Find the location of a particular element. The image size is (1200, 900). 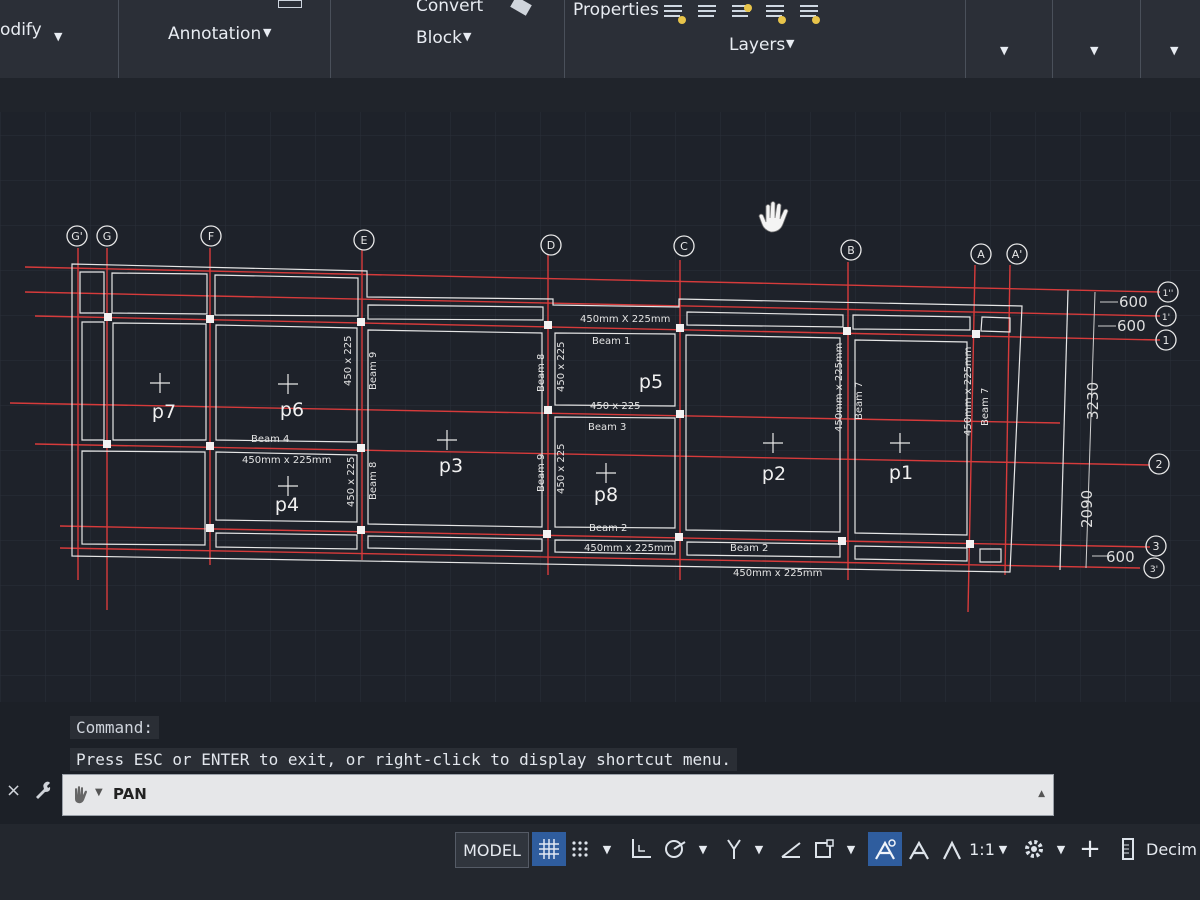

snap-mode-icon is located at coordinates (580, 849).